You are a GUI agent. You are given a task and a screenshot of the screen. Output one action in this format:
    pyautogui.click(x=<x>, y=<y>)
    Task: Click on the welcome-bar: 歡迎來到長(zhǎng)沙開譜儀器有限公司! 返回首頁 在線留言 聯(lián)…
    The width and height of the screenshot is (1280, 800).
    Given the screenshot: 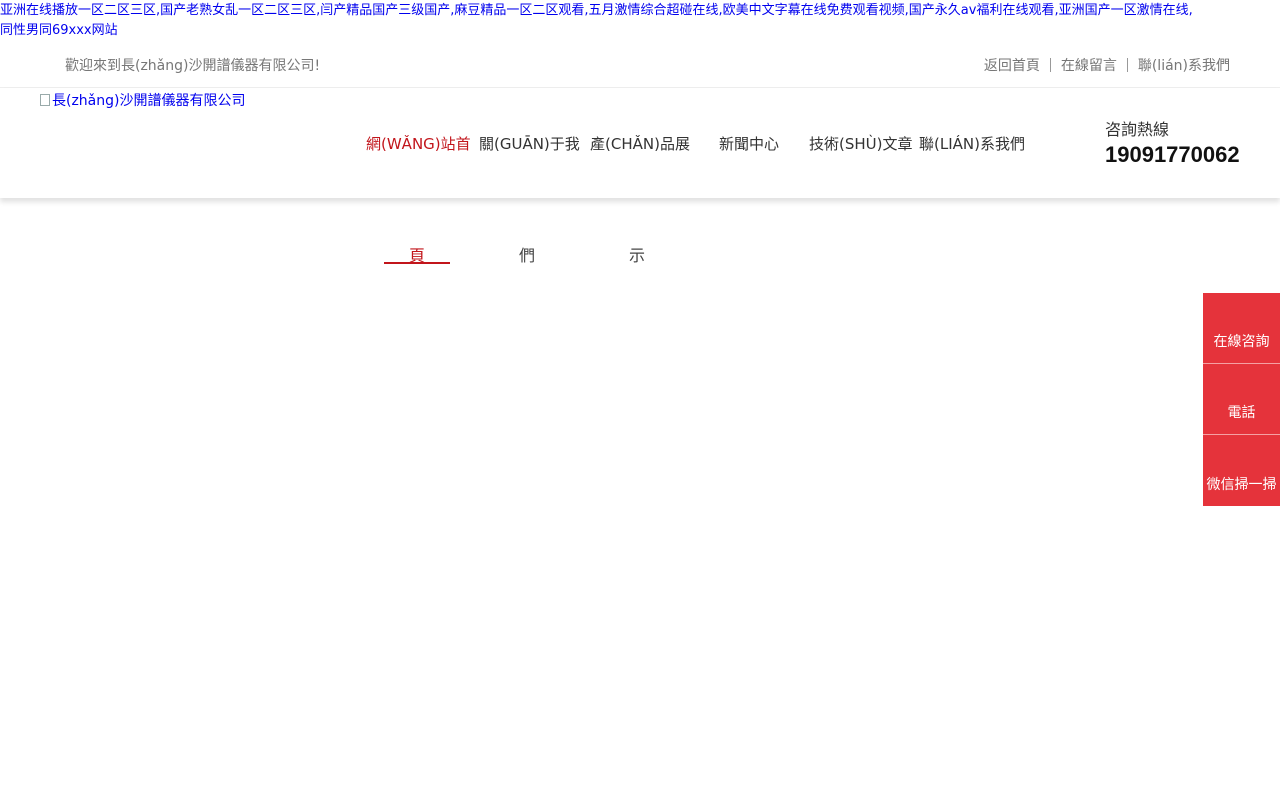 What is the action you would take?
    pyautogui.click(x=640, y=66)
    